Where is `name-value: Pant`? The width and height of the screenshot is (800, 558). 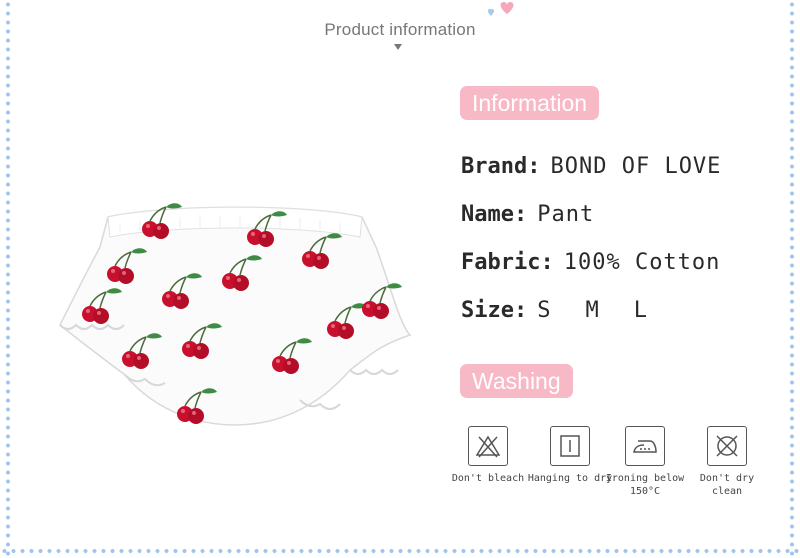
name-value: Pant is located at coordinates (566, 214).